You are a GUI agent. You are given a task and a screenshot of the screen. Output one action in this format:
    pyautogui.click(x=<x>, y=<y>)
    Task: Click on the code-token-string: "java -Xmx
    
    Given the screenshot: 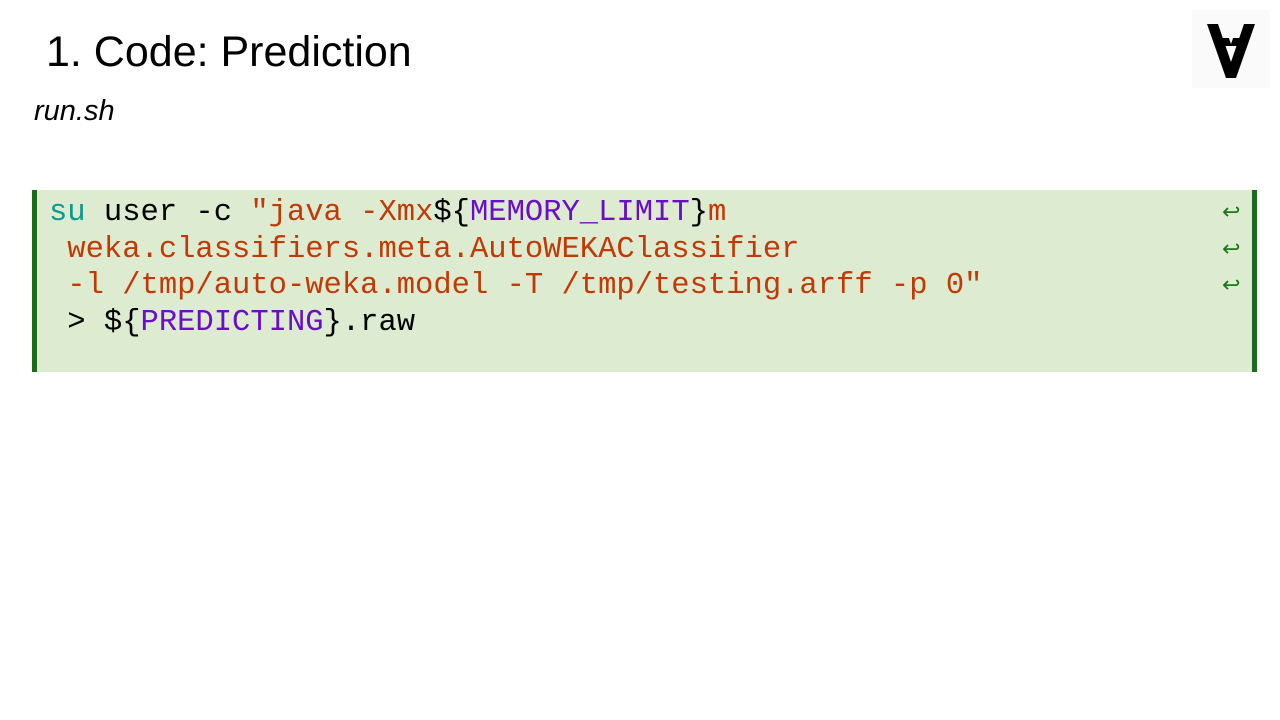 What is the action you would take?
    pyautogui.click(x=342, y=213)
    